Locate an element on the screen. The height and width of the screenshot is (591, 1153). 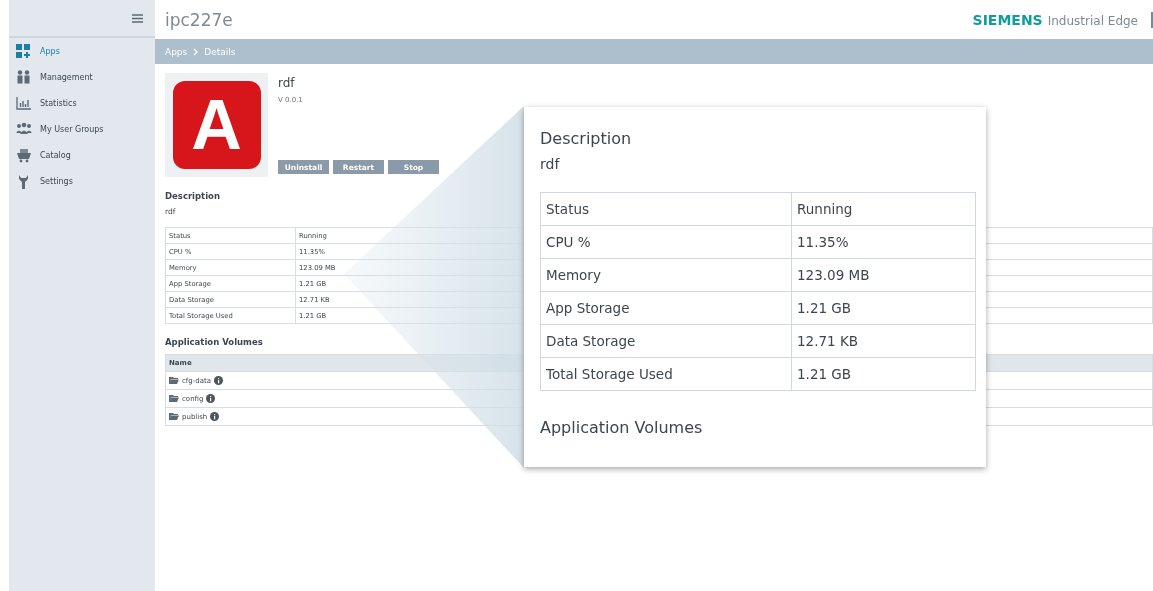
sidebar-item: My User Groups is located at coordinates (82, 129).